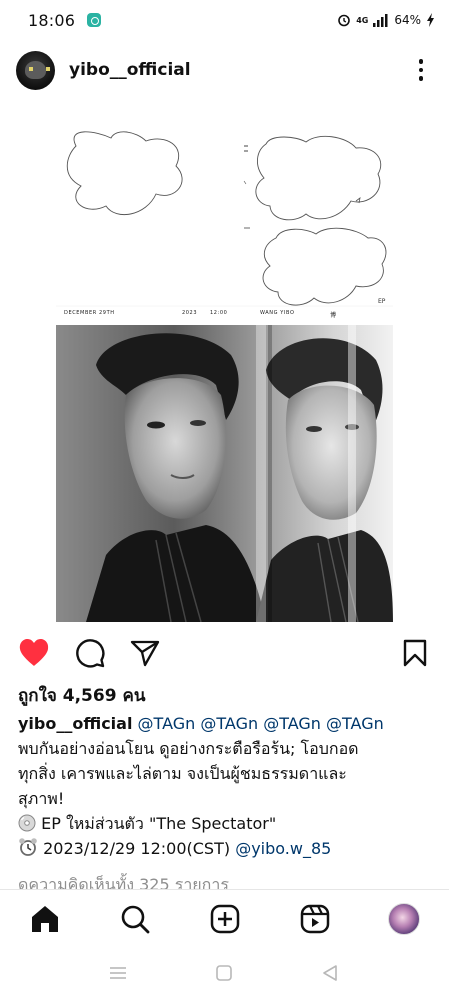  I want to click on app-notification-icon, so click(94, 20).